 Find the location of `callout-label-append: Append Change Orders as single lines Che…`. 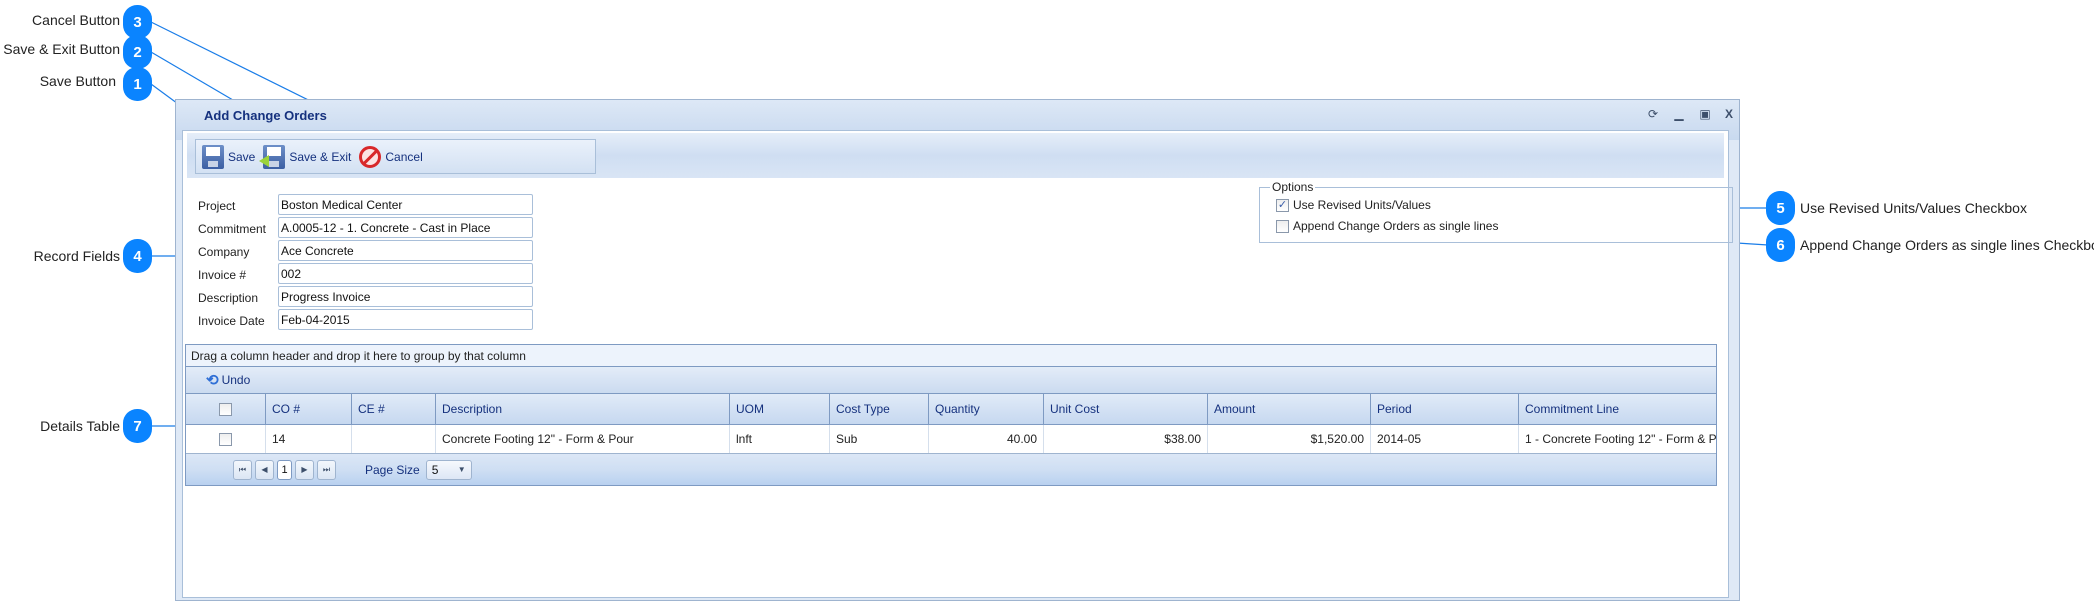

callout-label-append: Append Change Orders as single lines Che… is located at coordinates (1947, 245).